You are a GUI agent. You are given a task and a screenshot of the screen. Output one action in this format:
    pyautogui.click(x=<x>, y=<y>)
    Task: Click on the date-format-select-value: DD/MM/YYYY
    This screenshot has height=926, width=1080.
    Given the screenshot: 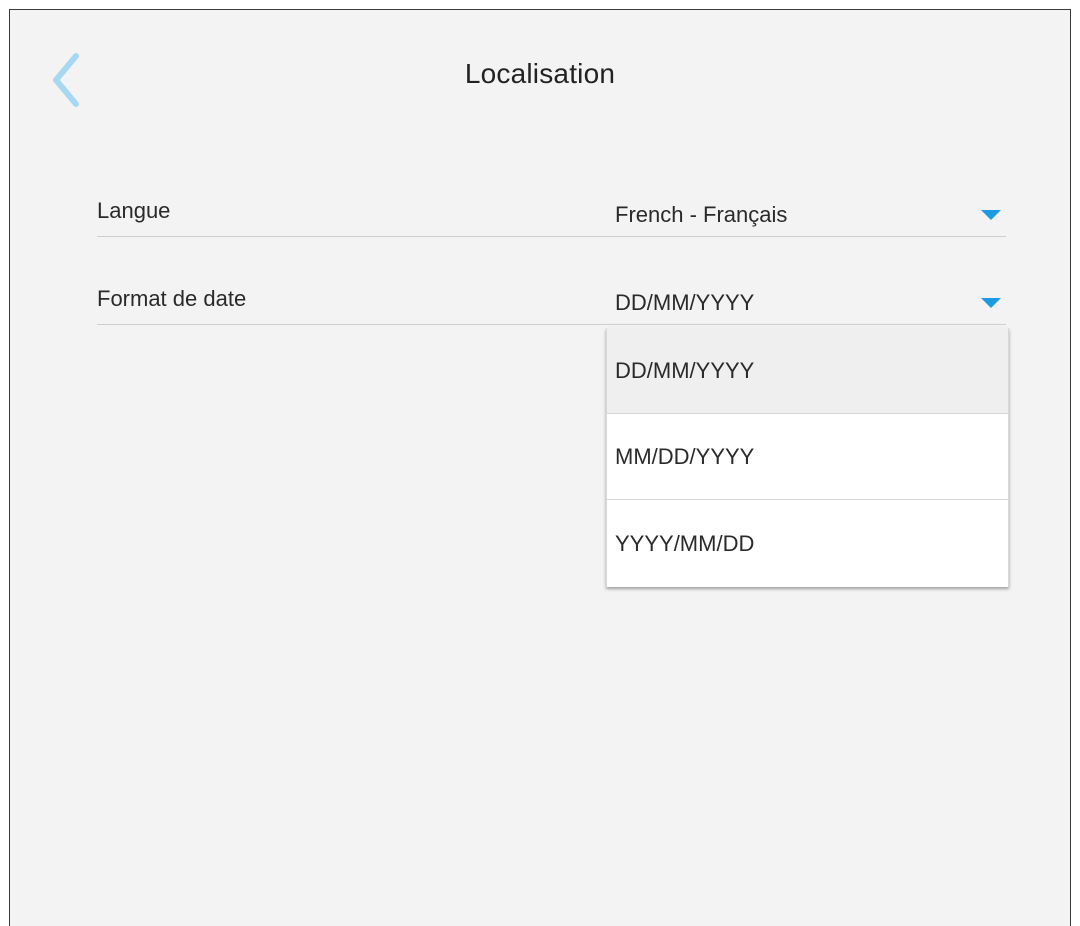 What is the action you would take?
    pyautogui.click(x=685, y=302)
    